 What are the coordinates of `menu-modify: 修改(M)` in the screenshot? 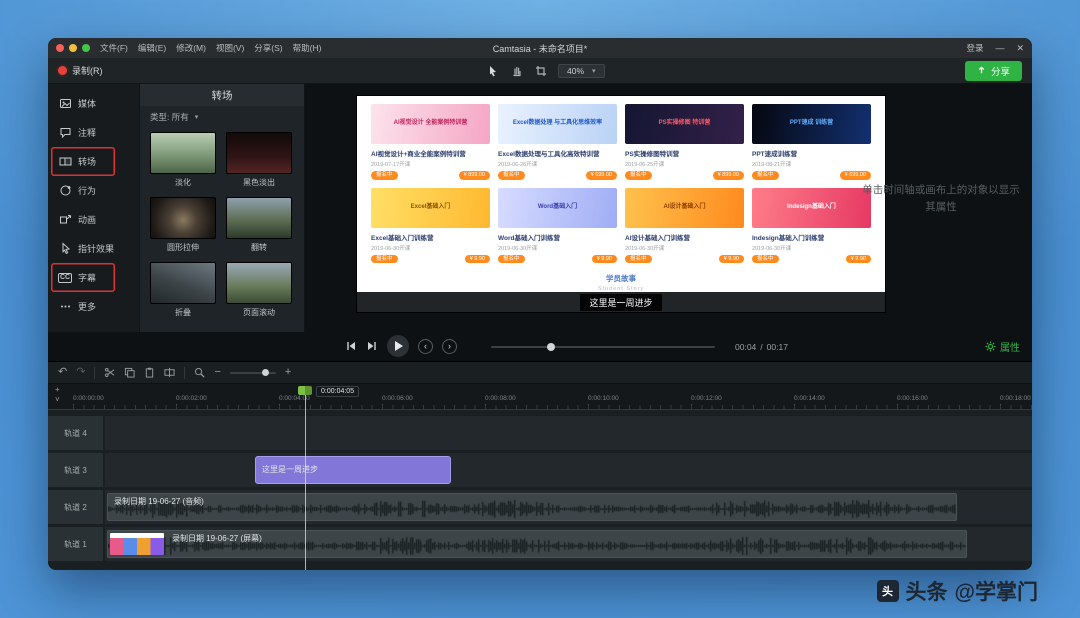 It's located at (191, 48).